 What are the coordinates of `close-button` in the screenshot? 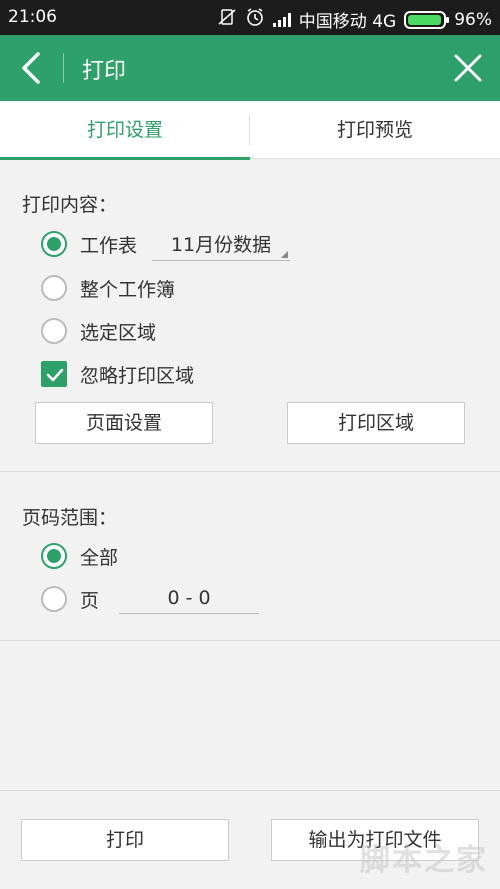 It's located at (468, 68).